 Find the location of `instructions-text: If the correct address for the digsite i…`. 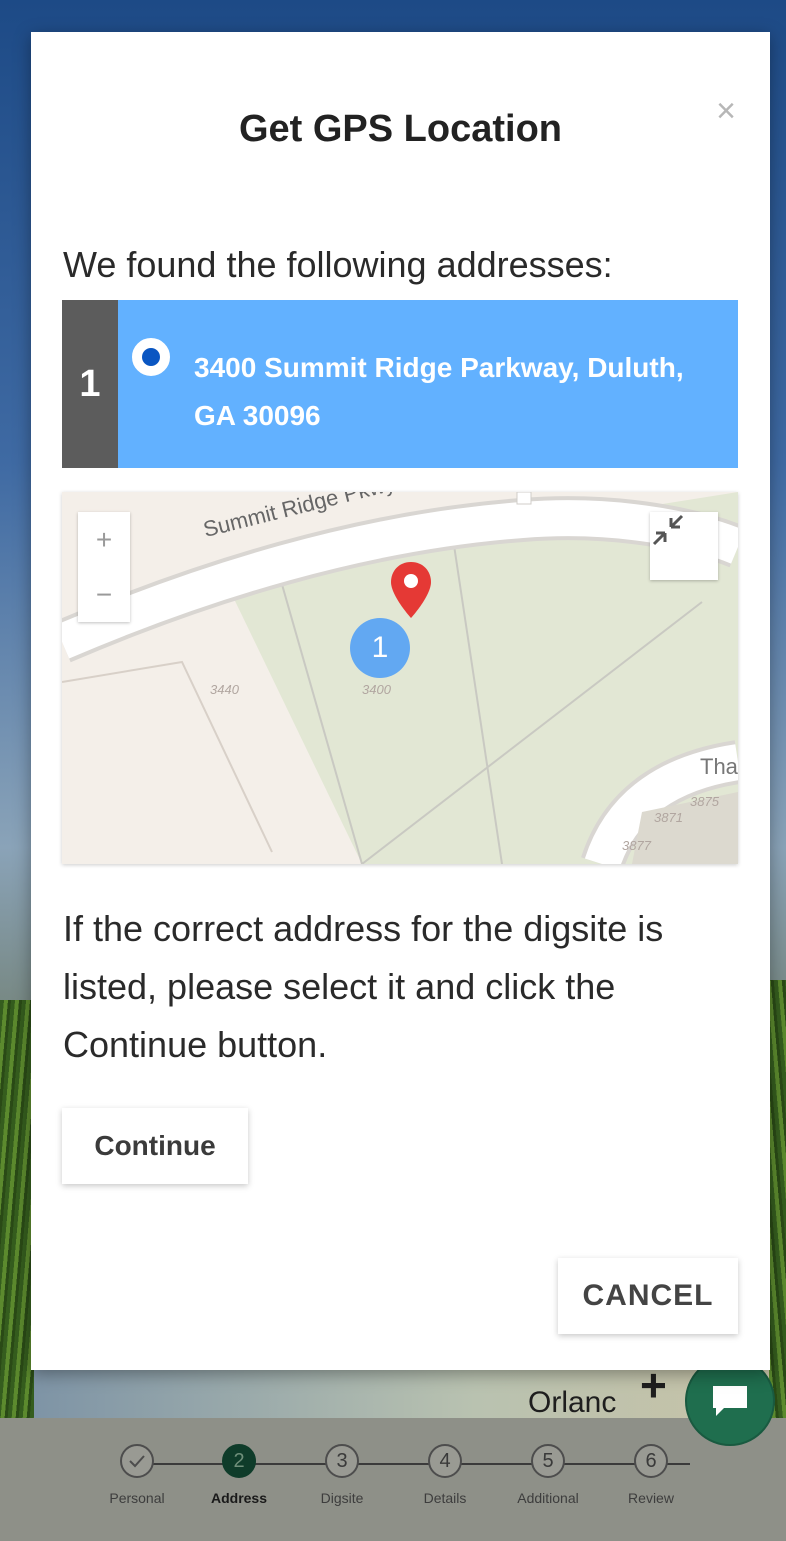

instructions-text: If the correct address for the digsite i… is located at coordinates (363, 986).